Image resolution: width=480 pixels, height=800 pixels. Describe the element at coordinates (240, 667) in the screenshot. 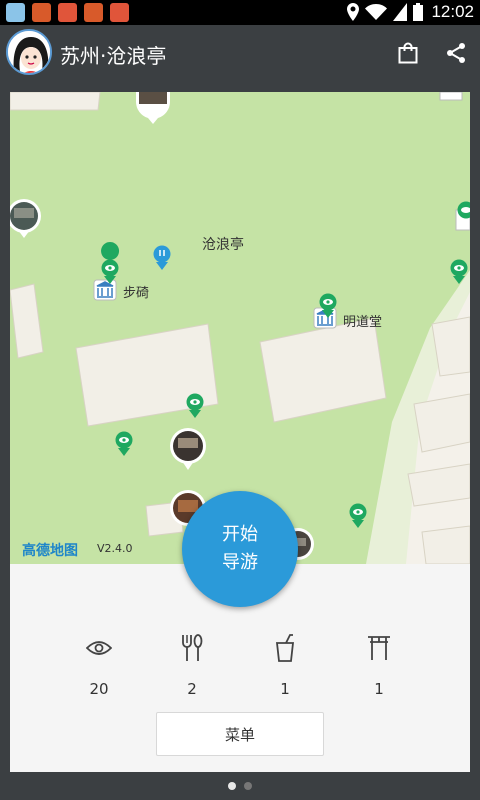

I see `poi-stats: 20 2 1 1` at that location.